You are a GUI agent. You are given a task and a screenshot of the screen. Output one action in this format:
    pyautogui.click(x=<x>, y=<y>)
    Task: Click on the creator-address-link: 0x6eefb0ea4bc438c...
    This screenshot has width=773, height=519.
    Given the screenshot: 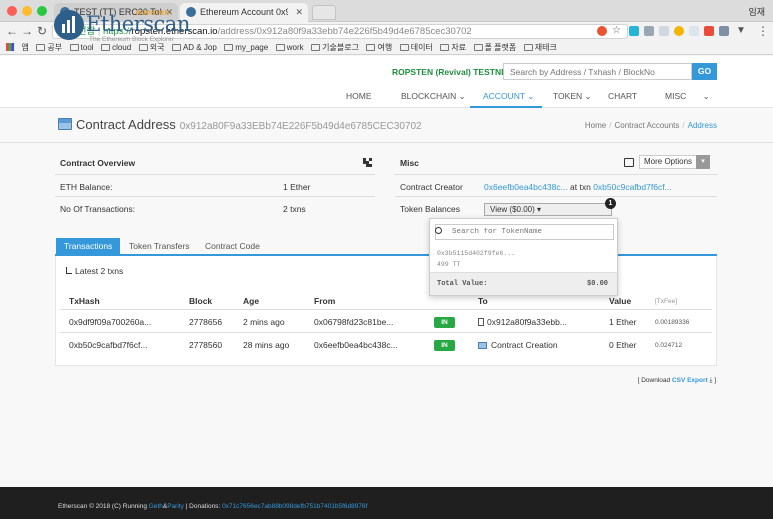 What is the action you would take?
    pyautogui.click(x=526, y=187)
    